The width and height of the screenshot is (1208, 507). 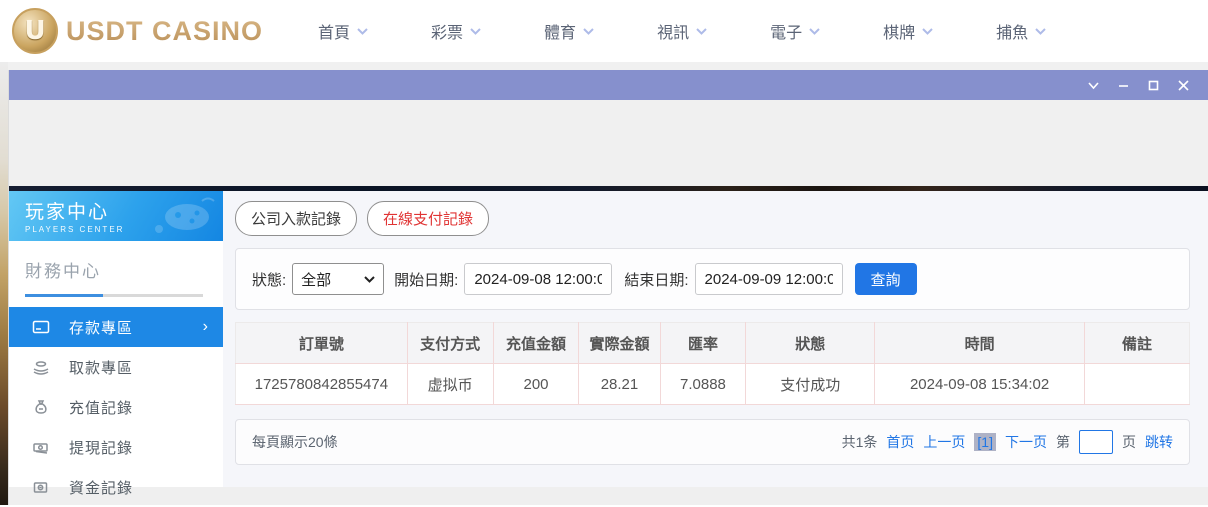 I want to click on section-underline, so click(x=116, y=295).